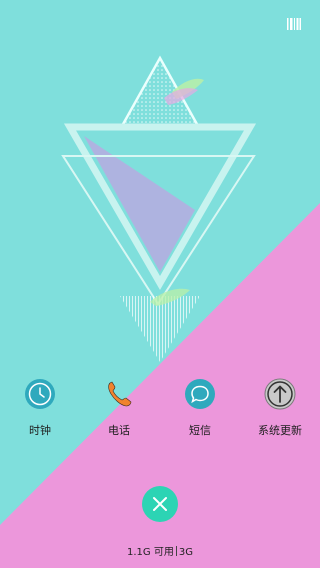 The image size is (320, 568). Describe the element at coordinates (119, 410) in the screenshot. I see `app-phone: 电话` at that location.